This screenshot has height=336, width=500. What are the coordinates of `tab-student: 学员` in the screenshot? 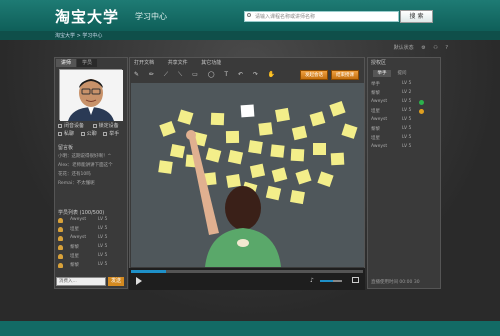 It's located at (87, 63).